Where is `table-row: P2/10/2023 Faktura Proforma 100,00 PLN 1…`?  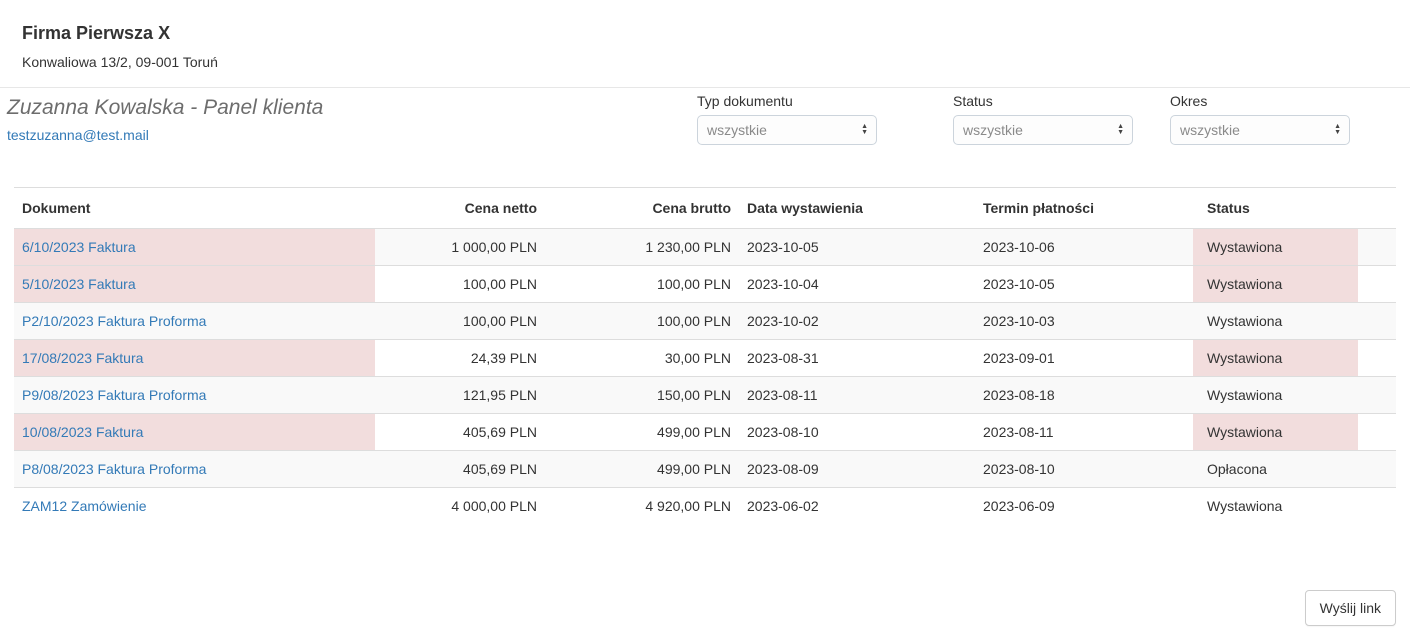
table-row: P2/10/2023 Faktura Proforma 100,00 PLN 1… is located at coordinates (705, 321).